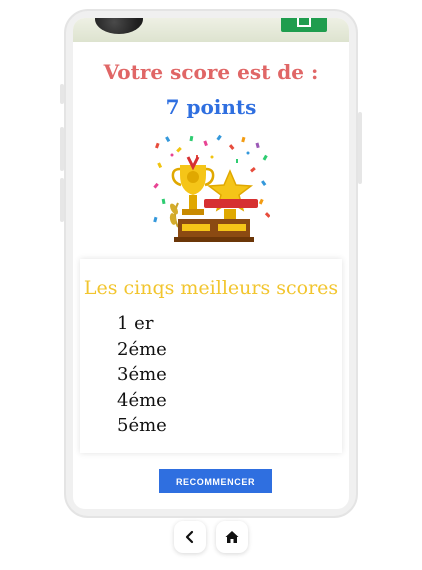 This screenshot has height=570, width=422. I want to click on home-icon, so click(232, 537).